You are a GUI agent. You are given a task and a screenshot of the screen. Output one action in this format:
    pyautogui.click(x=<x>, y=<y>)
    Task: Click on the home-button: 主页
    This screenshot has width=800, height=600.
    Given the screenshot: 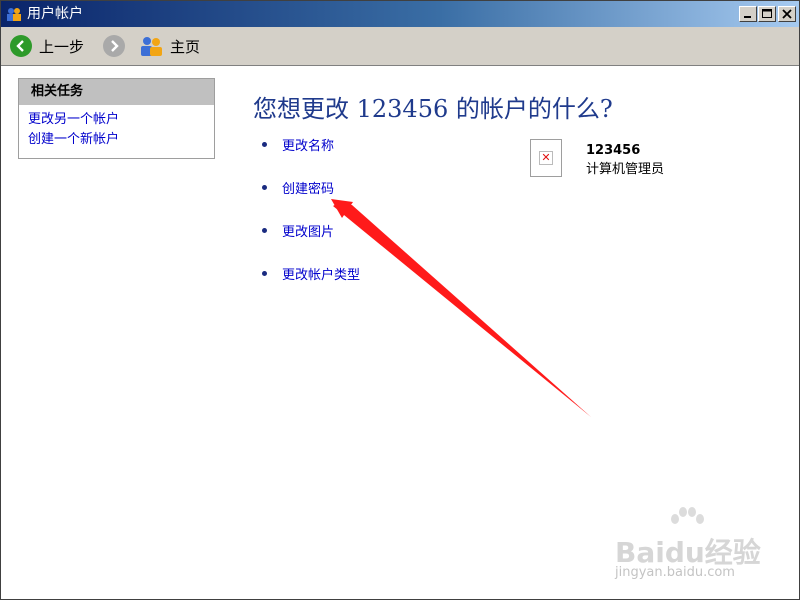 What is the action you would take?
    pyautogui.click(x=170, y=46)
    